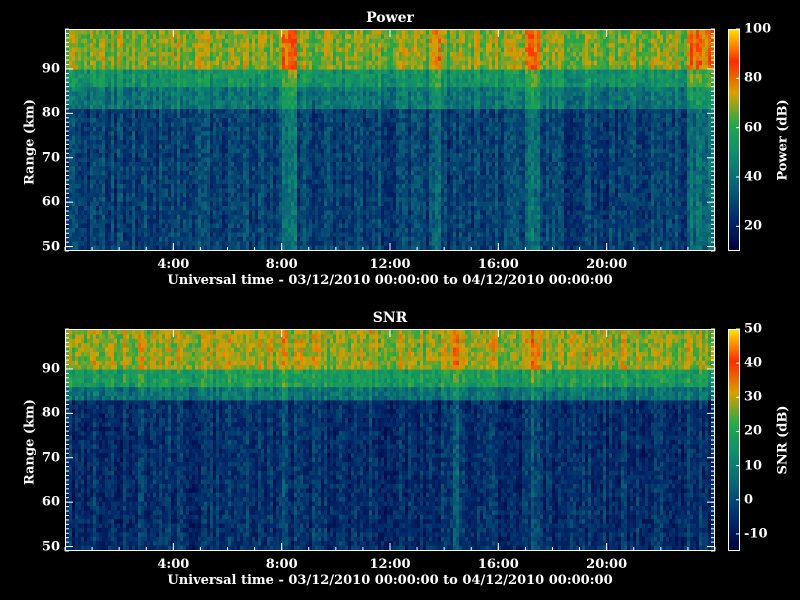 This screenshot has width=800, height=600. Describe the element at coordinates (30, 142) in the screenshot. I see `y-axis-label: Range (km)` at that location.